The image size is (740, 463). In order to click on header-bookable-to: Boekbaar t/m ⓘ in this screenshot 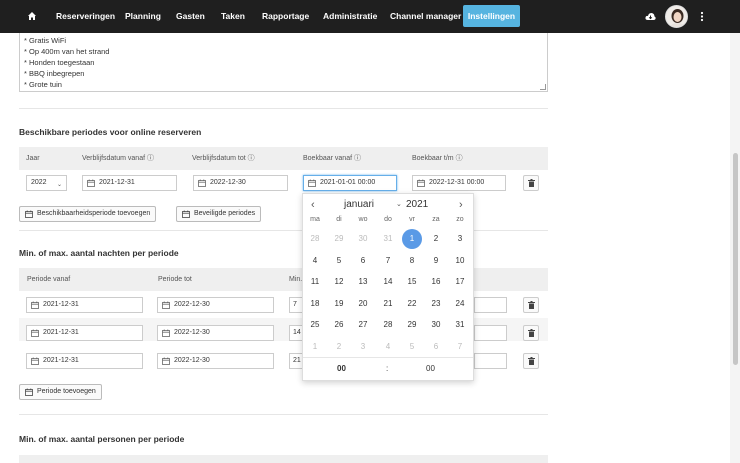, I will do `click(437, 158)`.